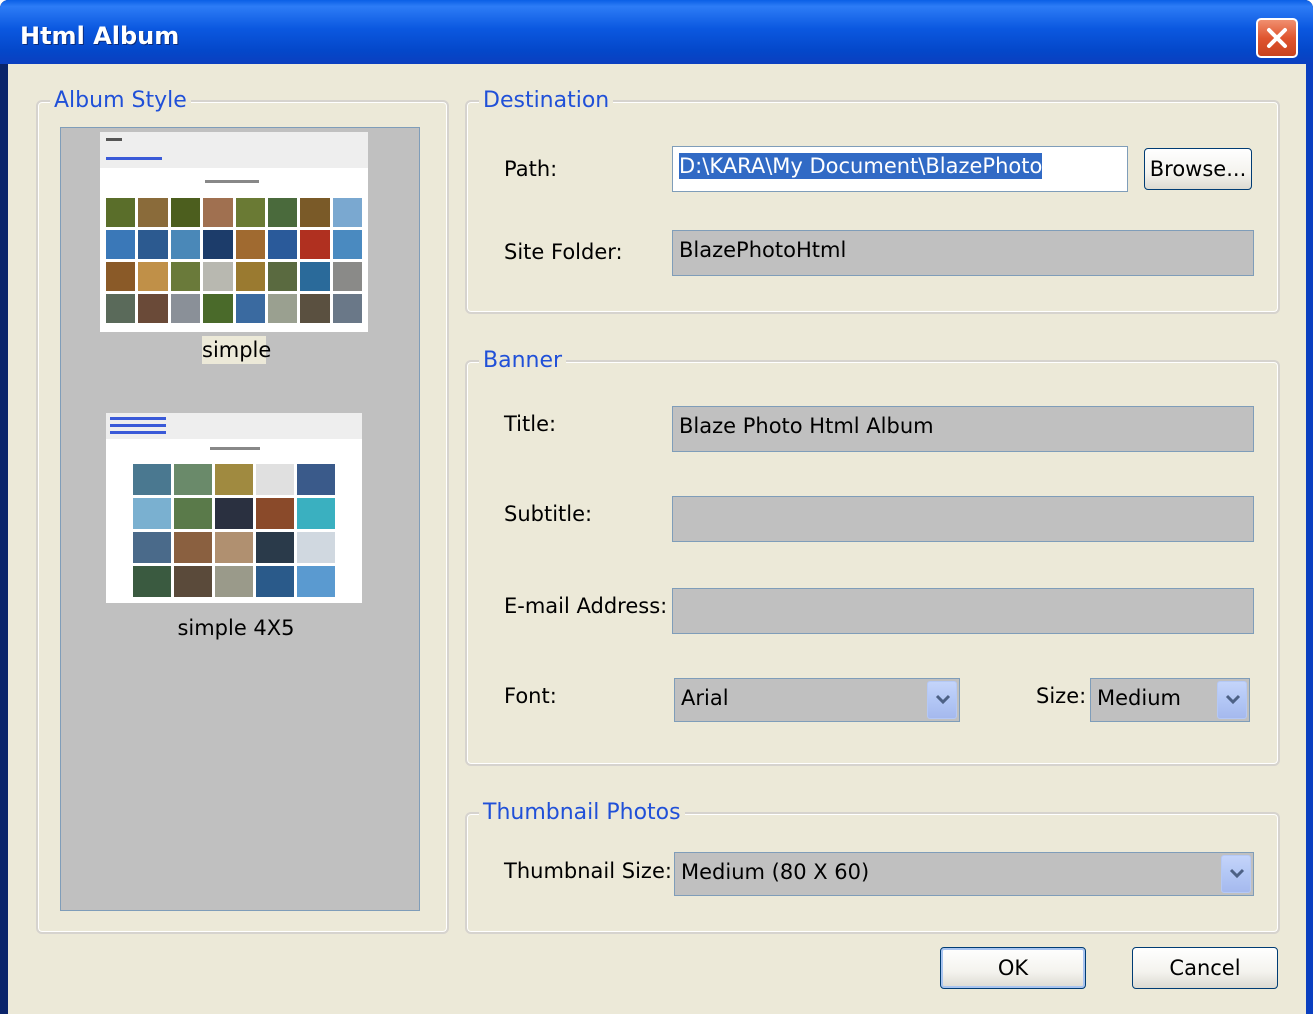  Describe the element at coordinates (531, 169) in the screenshot. I see `path-label: Path:` at that location.